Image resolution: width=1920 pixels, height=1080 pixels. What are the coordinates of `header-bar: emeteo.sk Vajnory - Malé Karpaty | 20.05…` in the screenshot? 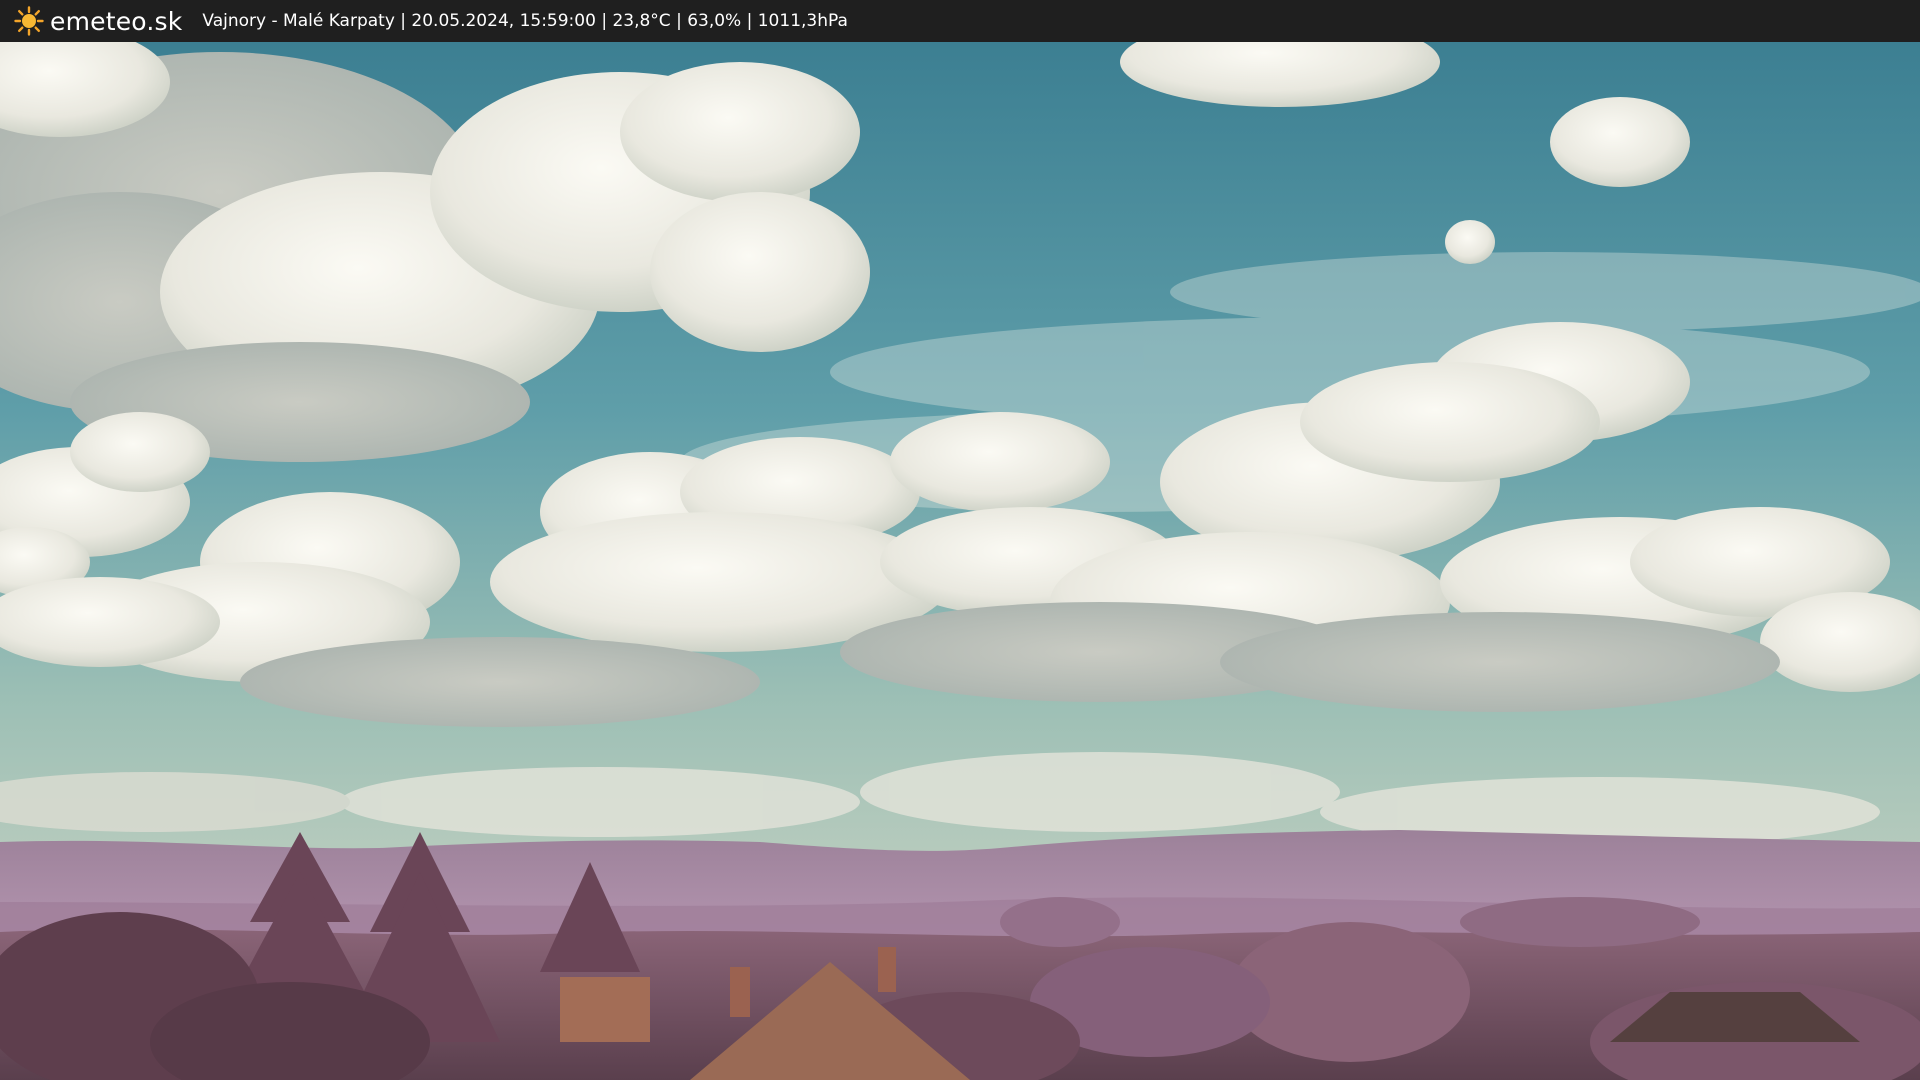 It's located at (960, 21).